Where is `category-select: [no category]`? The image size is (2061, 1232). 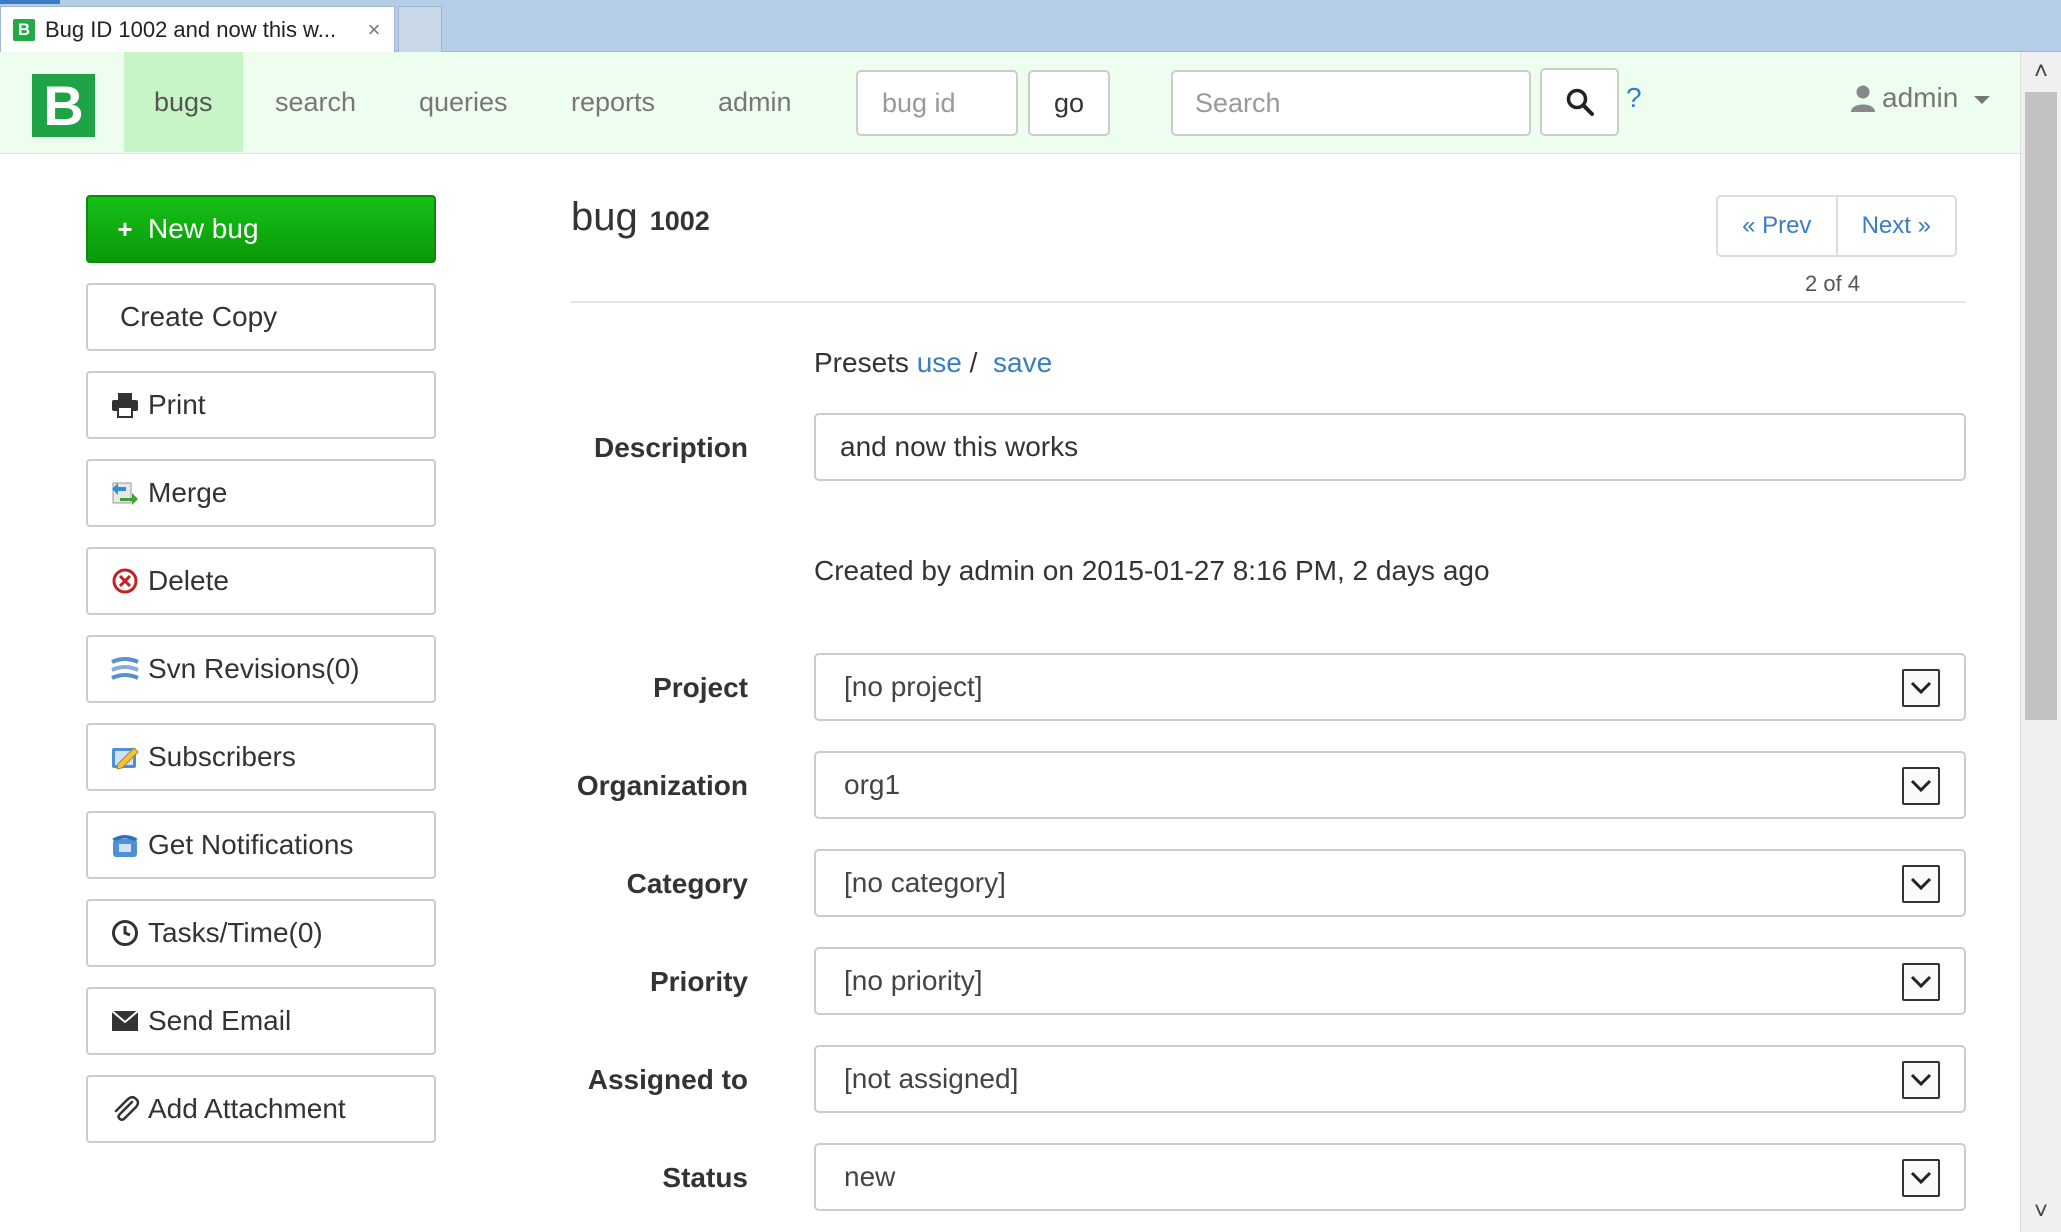 category-select: [no category] is located at coordinates (1390, 883).